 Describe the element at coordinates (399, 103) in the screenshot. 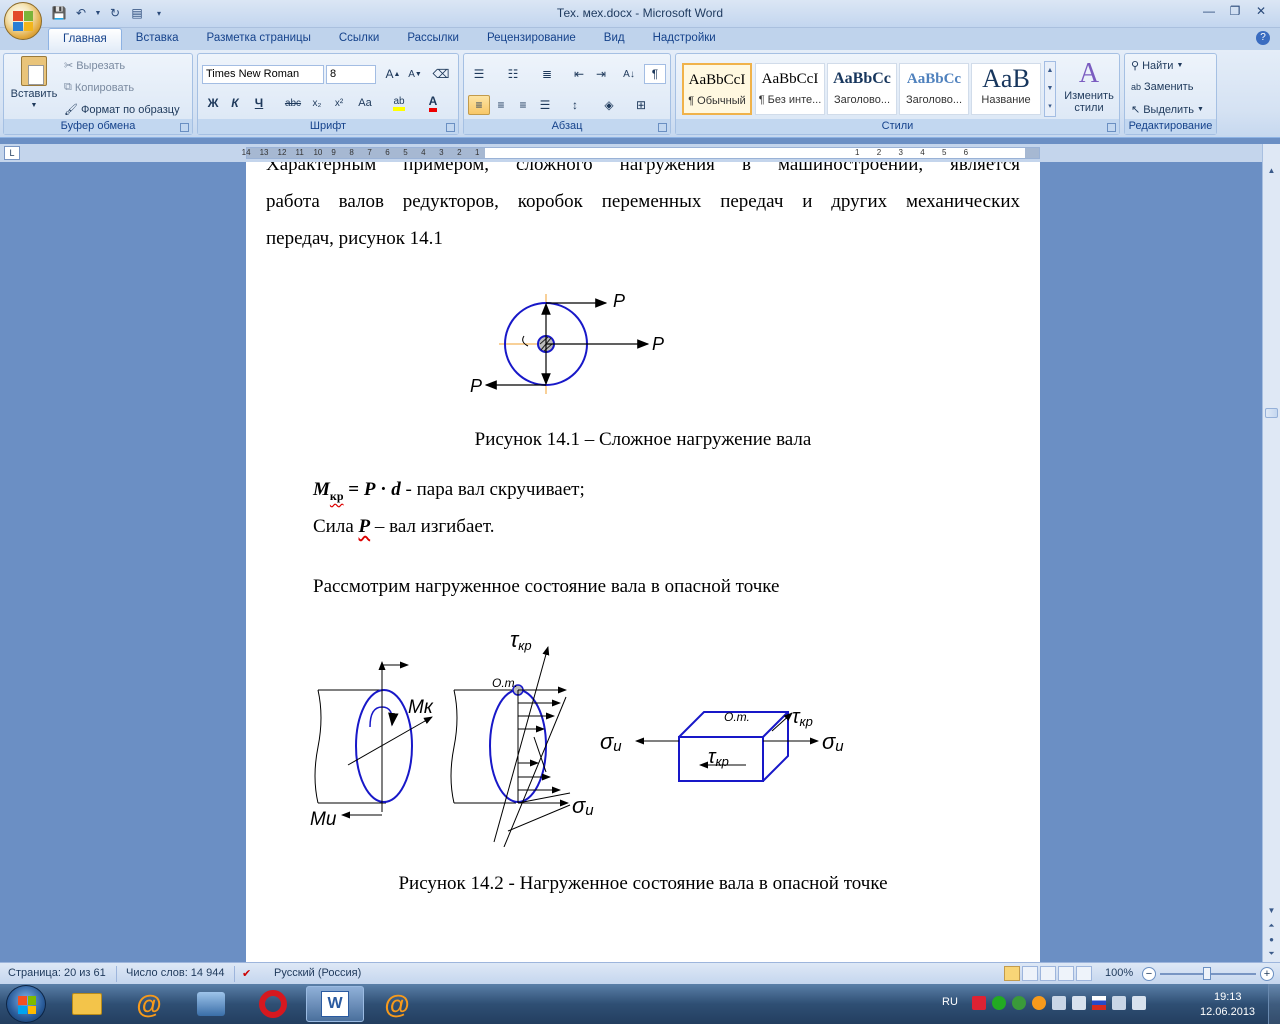

I see `highlight-button: ab` at that location.